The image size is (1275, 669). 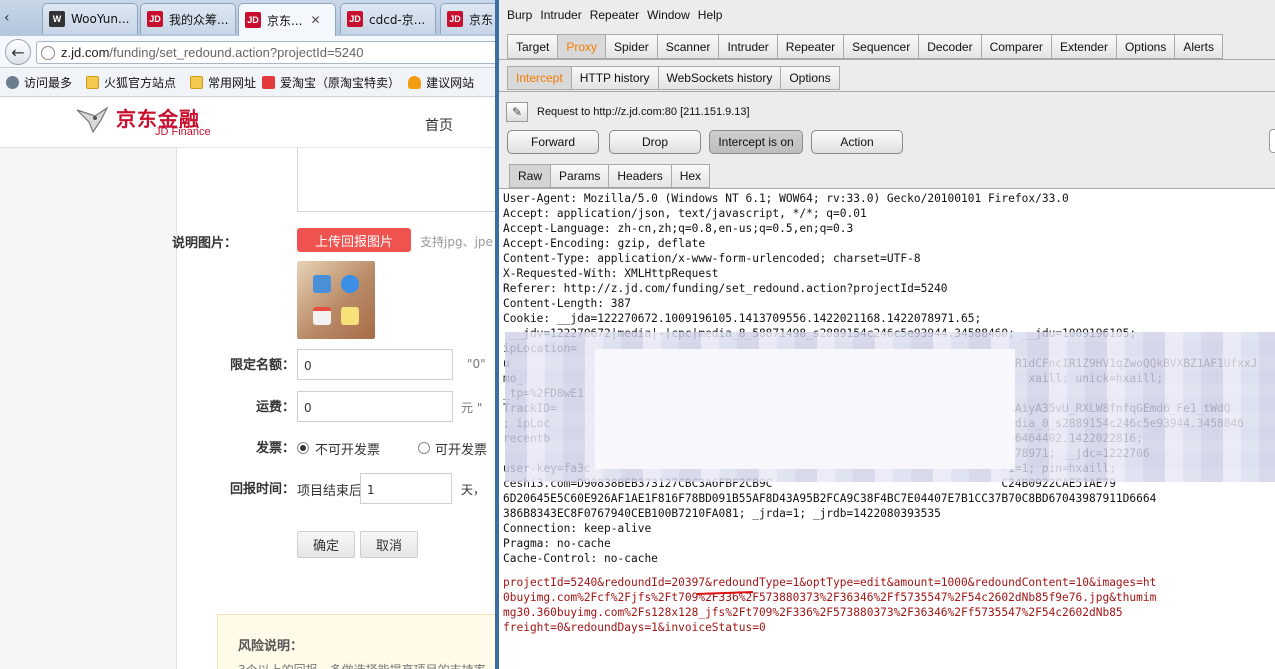 What do you see at coordinates (406, 488) in the screenshot?
I see `redound-days-input: 1` at bounding box center [406, 488].